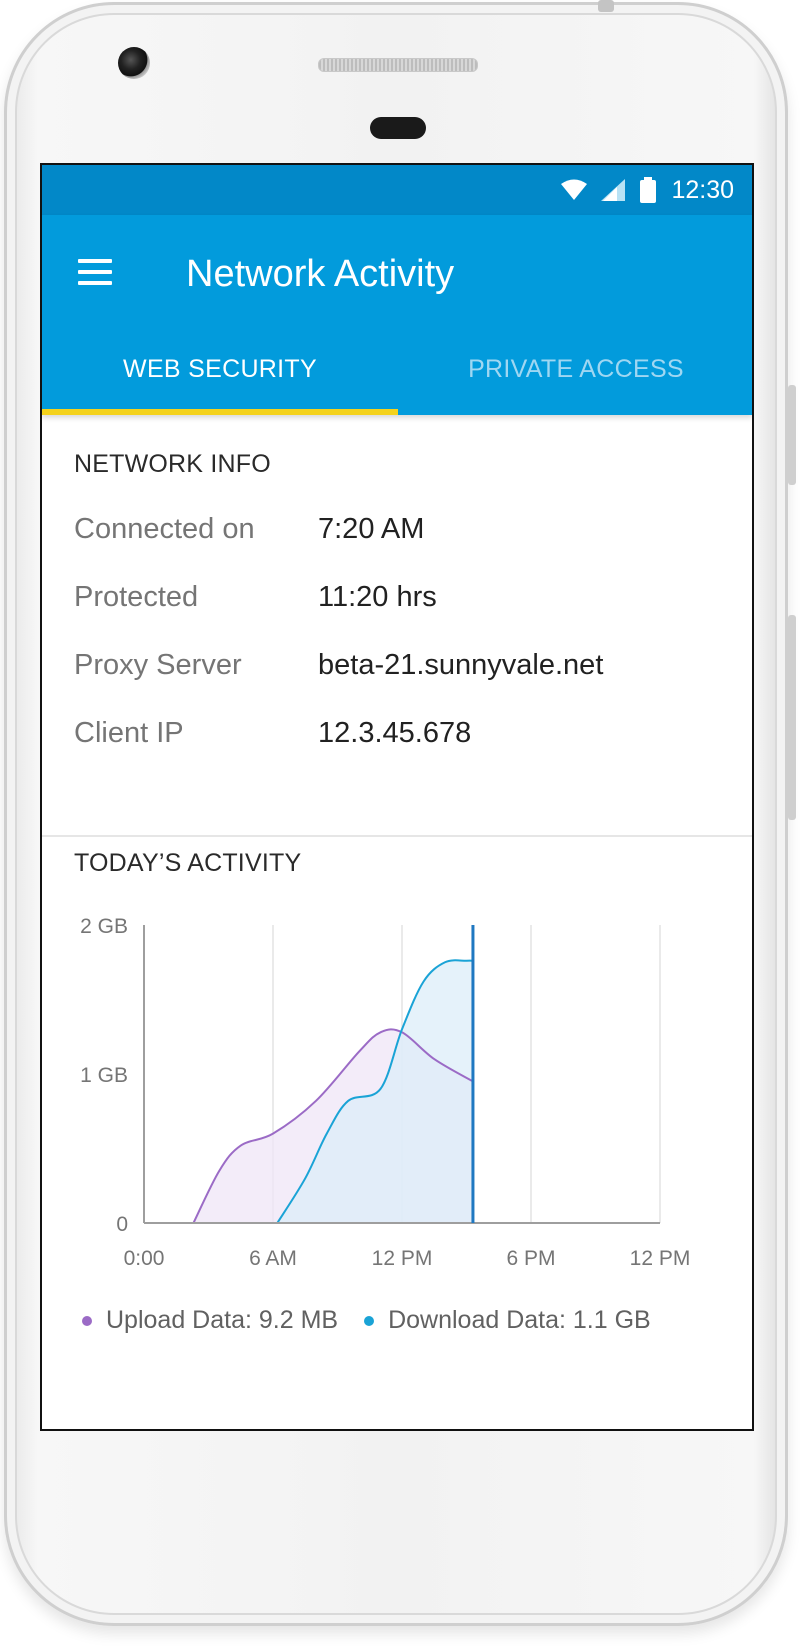 The image size is (800, 1652). Describe the element at coordinates (144, 1258) in the screenshot. I see `x-tick-label: 0:00` at that location.